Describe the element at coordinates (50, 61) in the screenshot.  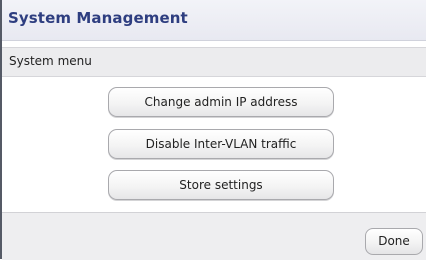
I see `system-menu-label: System menu` at that location.